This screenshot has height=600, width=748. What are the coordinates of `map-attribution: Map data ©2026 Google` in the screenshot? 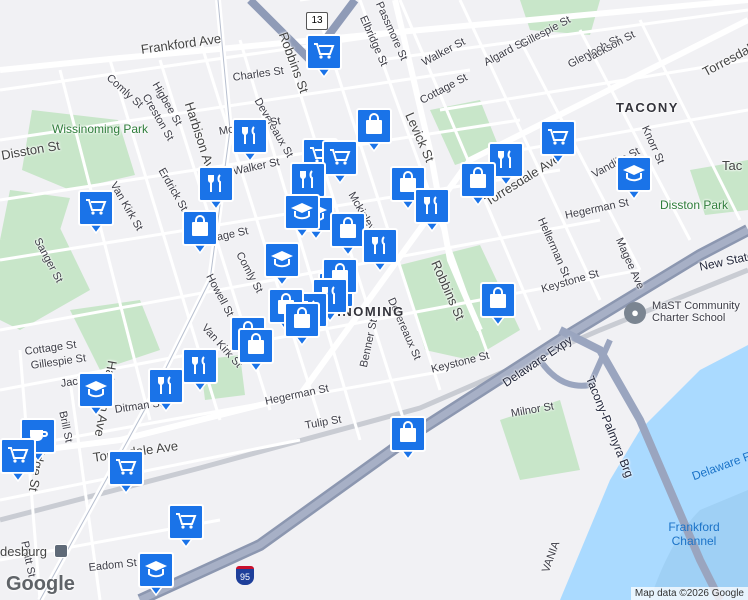 It's located at (689, 593).